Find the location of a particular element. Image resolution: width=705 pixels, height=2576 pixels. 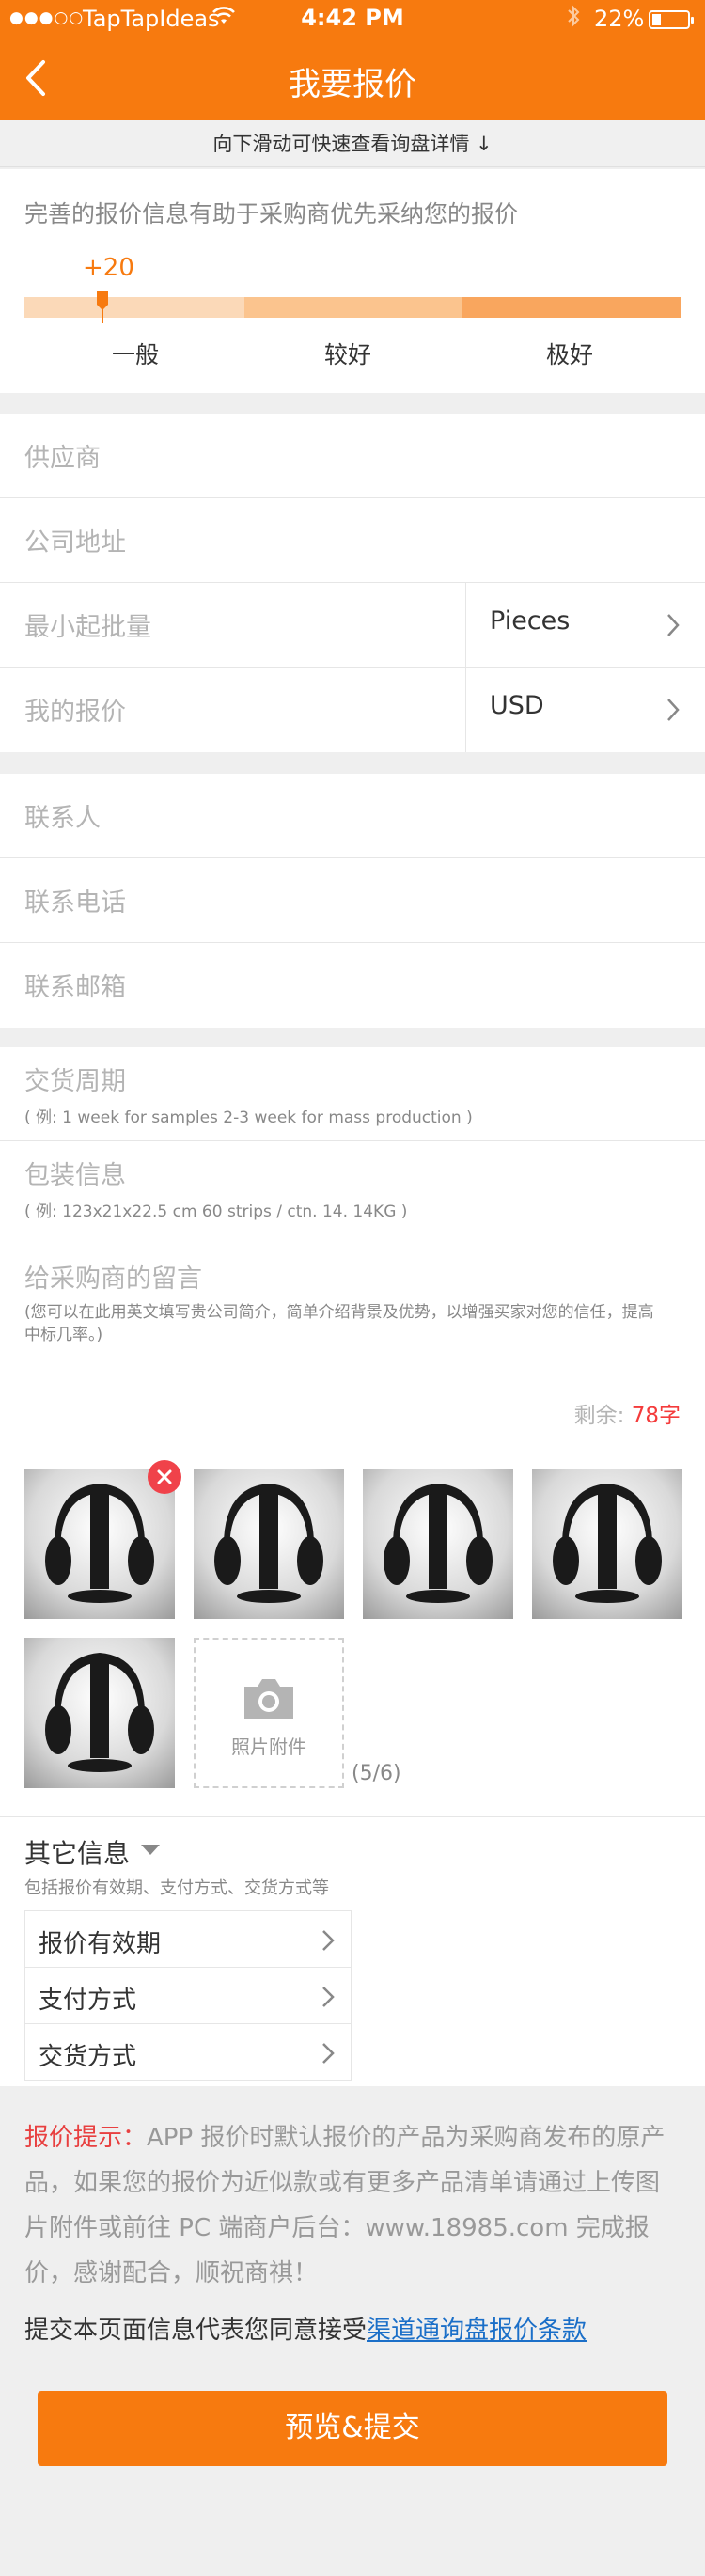

delete-photo-icon is located at coordinates (164, 1477).